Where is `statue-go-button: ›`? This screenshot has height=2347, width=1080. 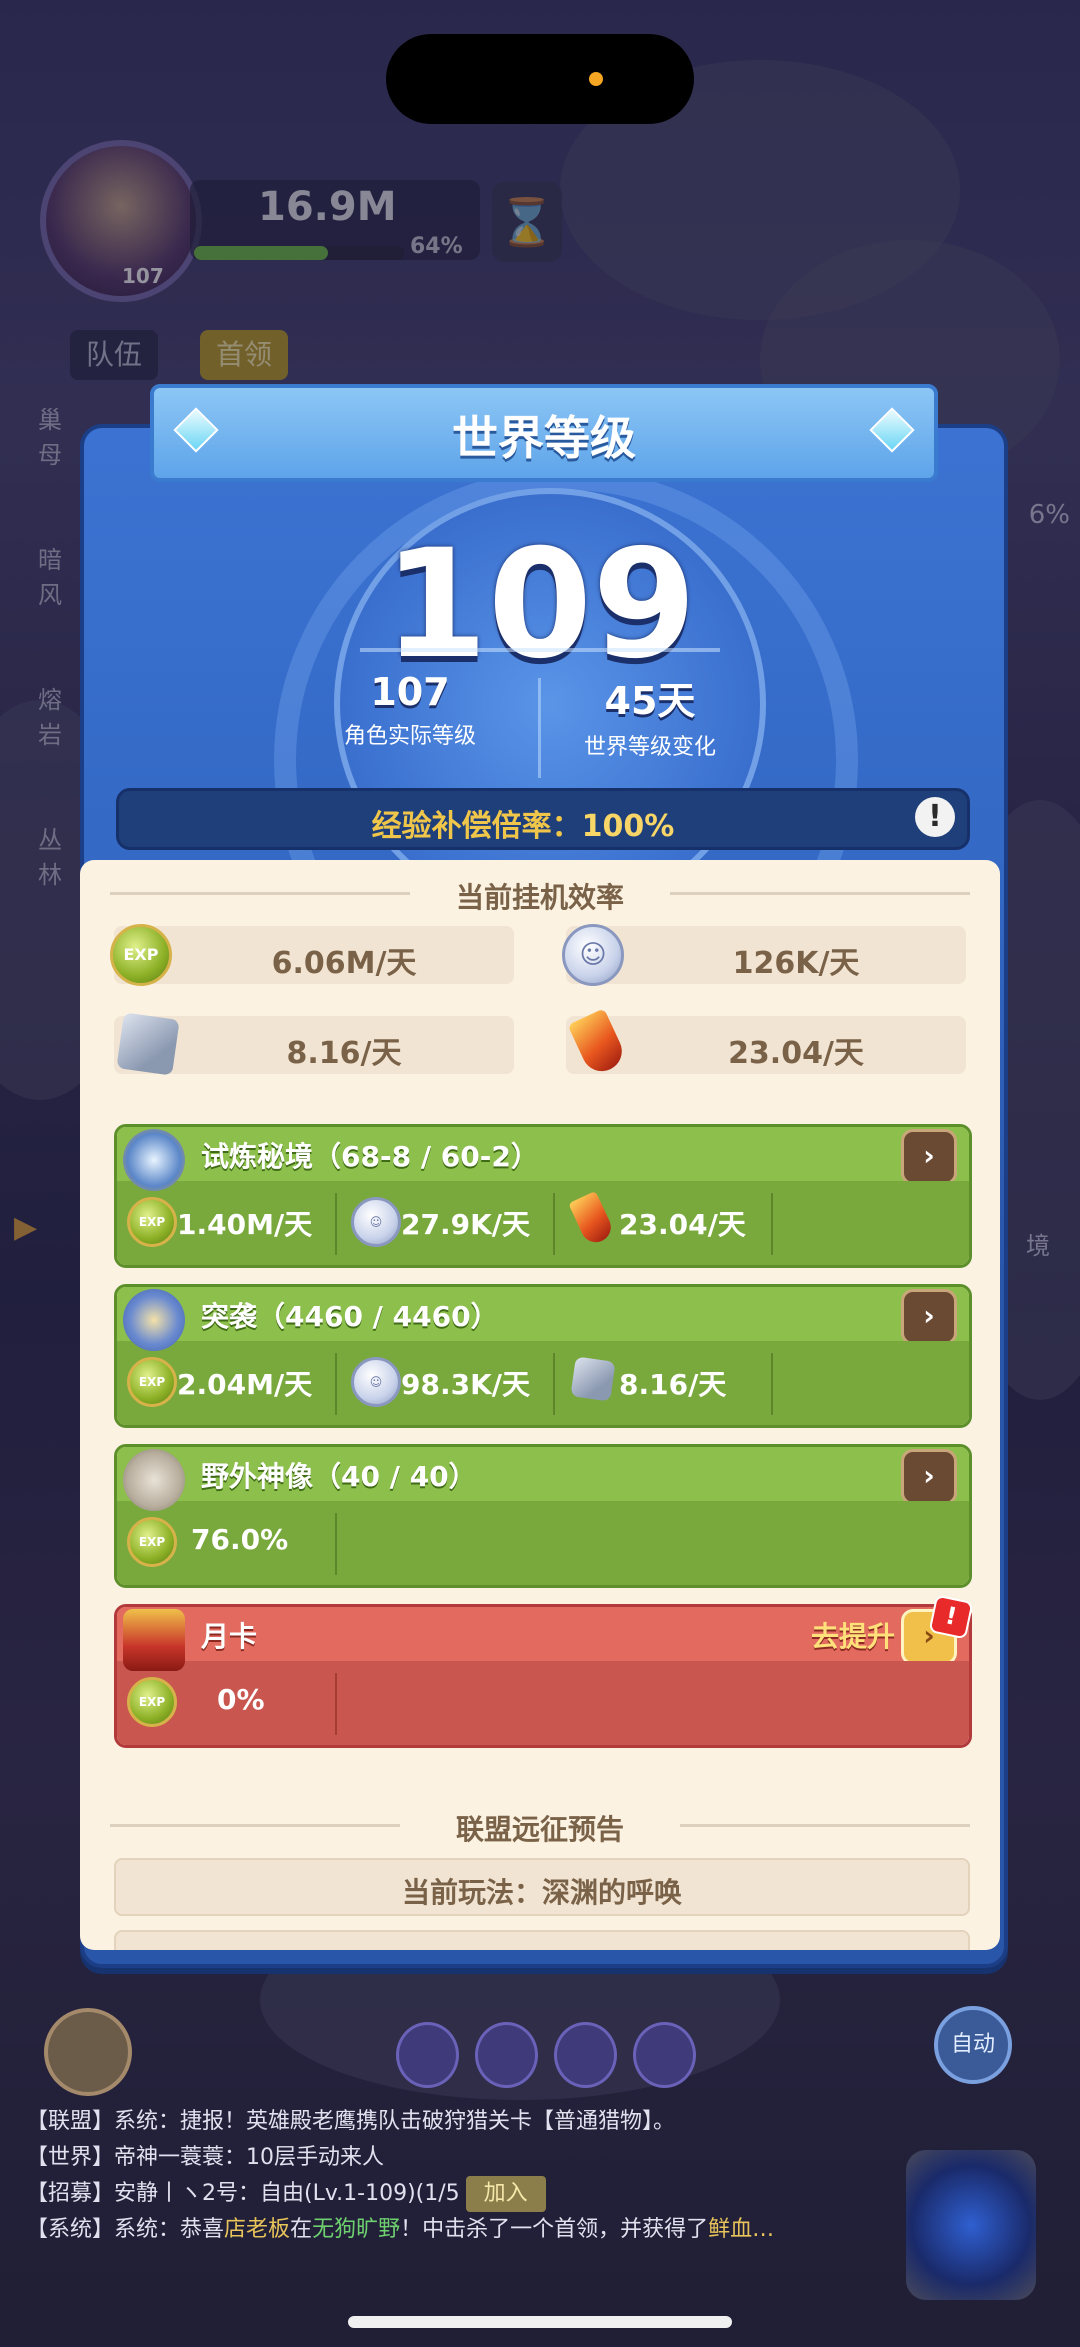
statue-go-button: › is located at coordinates (929, 1477).